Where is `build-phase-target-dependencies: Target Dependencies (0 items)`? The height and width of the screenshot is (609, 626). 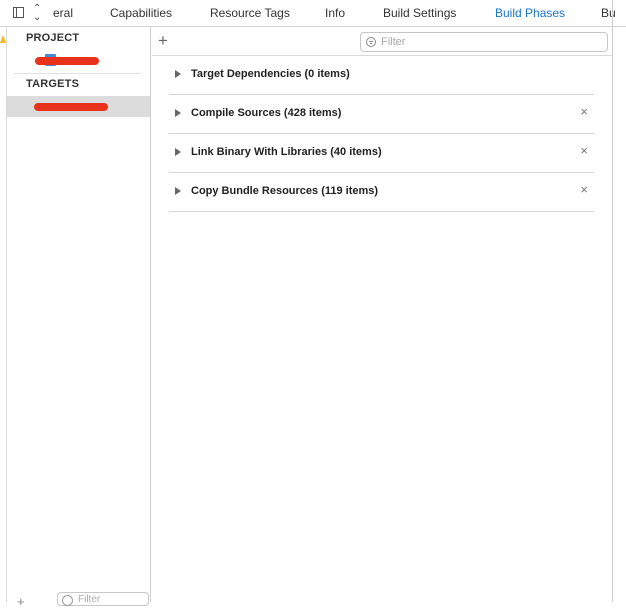 build-phase-target-dependencies: Target Dependencies (0 items) is located at coordinates (381, 75).